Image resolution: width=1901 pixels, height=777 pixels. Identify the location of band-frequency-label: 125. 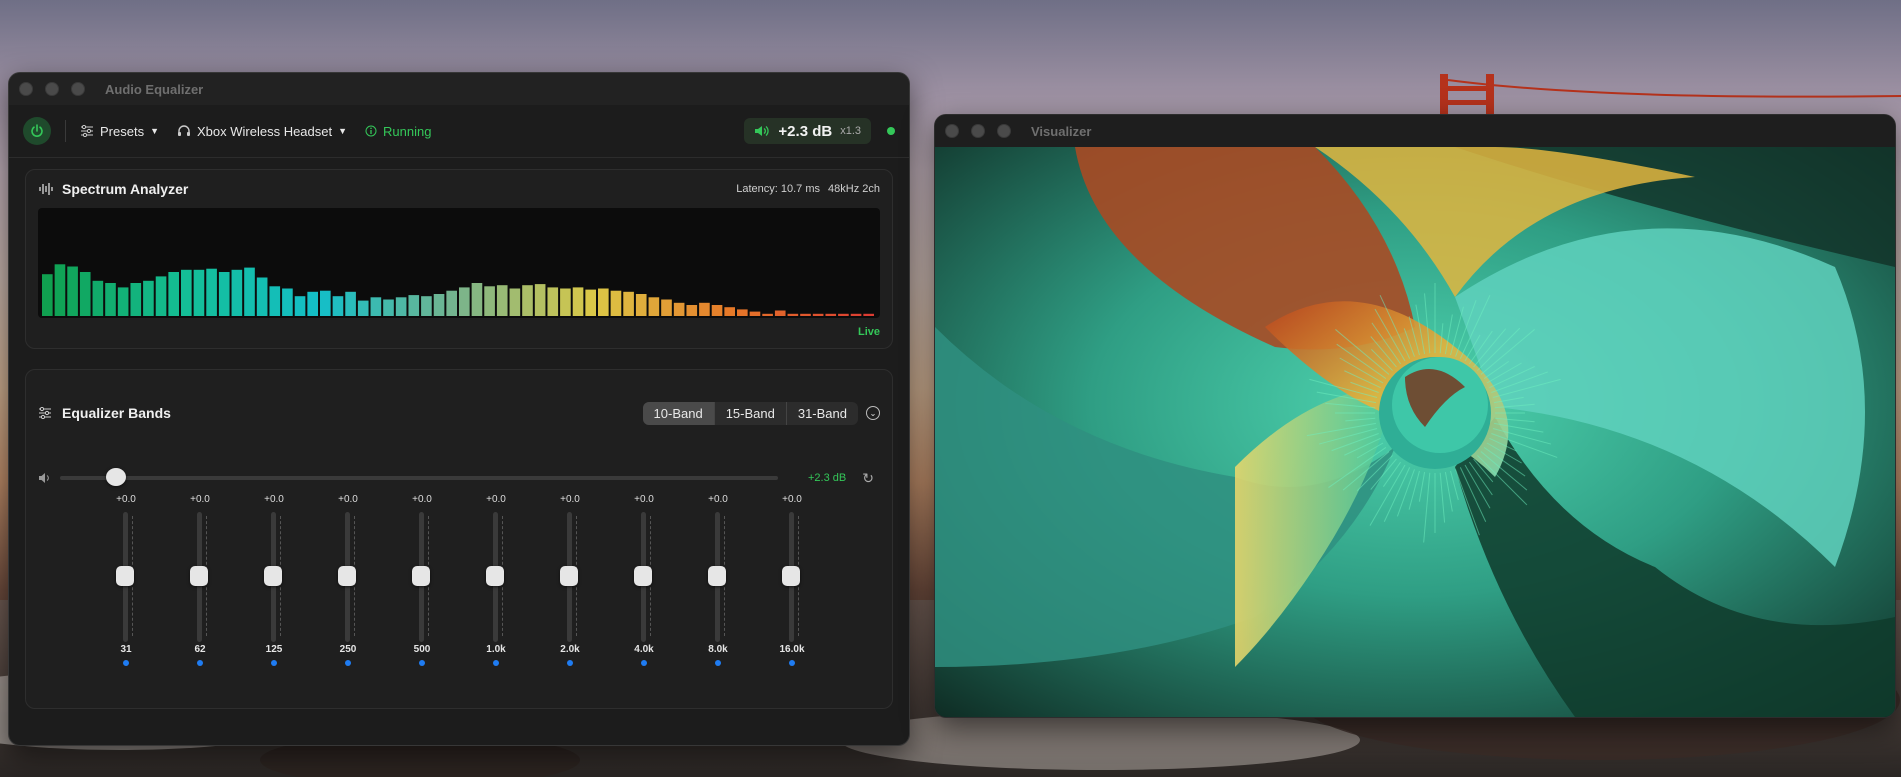
(274, 649).